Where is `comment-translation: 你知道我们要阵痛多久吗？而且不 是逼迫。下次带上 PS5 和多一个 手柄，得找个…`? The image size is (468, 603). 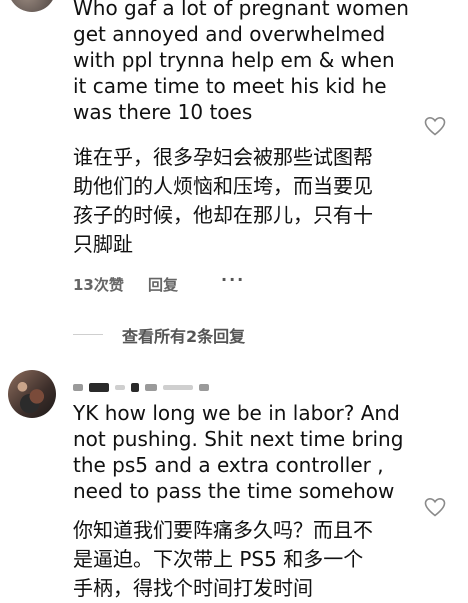
comment-translation: 你知道我们要阵痛多久吗？而且不 是逼迫。下次带上 PS5 和多一个 手柄，得找个… is located at coordinates (223, 559).